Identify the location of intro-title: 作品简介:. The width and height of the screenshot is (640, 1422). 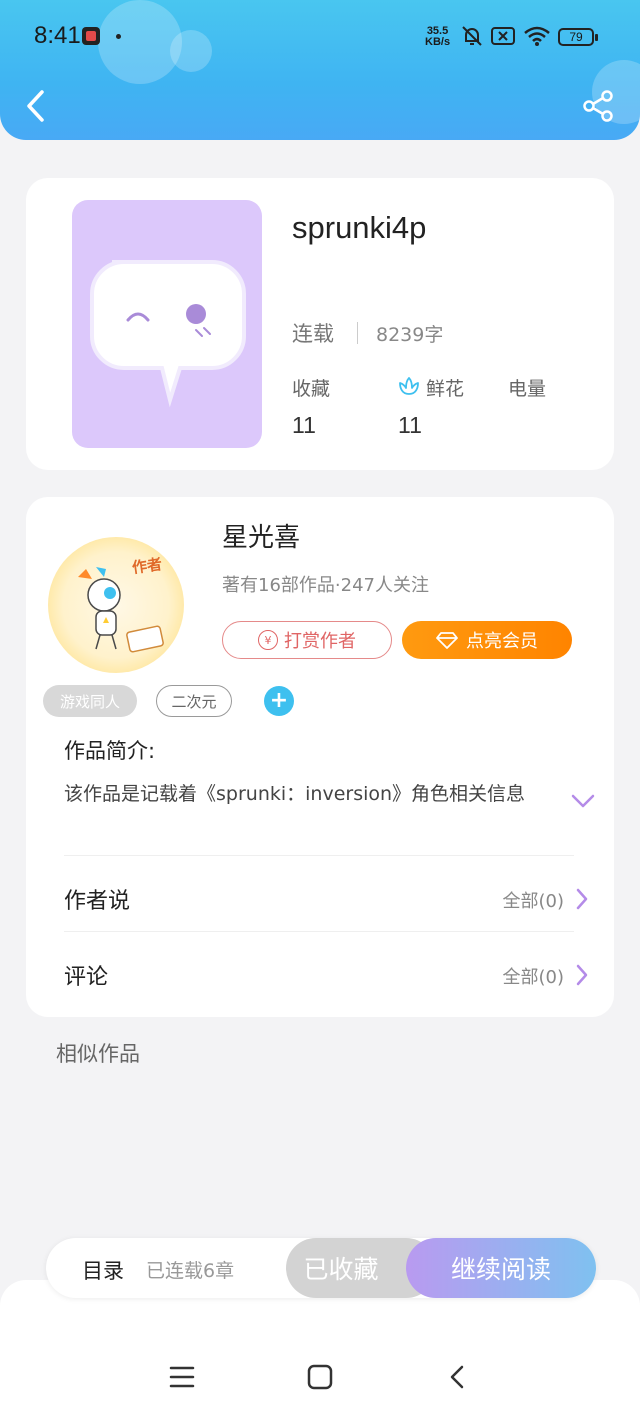
(110, 751).